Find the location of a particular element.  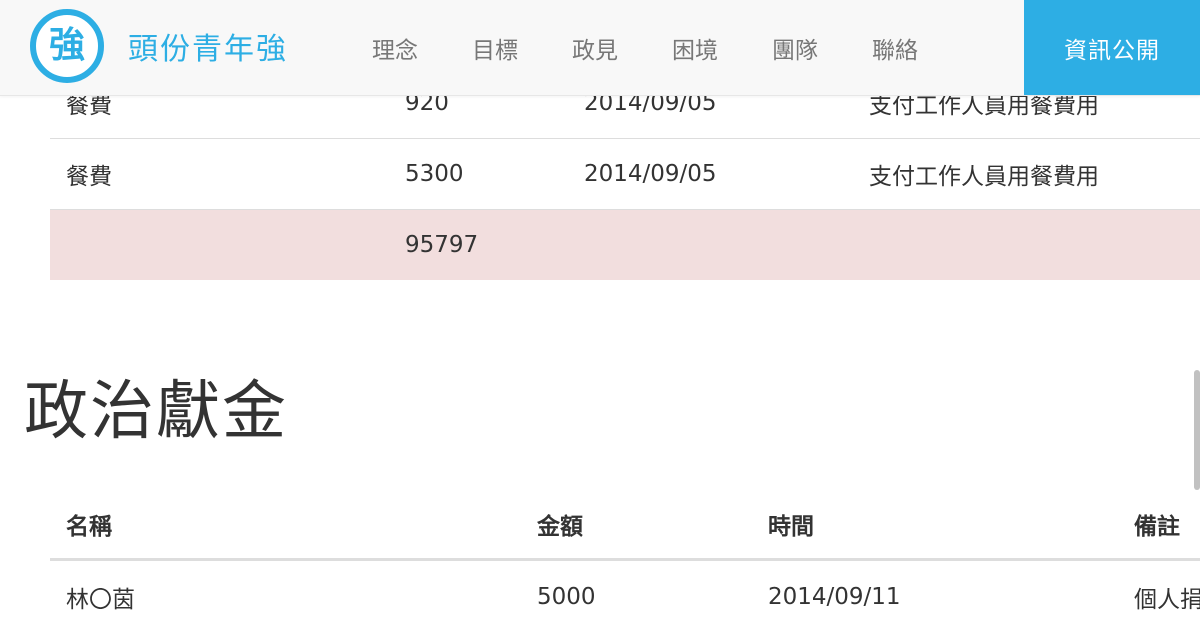

expense-note: 支付工作人員用餐費用 is located at coordinates (1026, 174).